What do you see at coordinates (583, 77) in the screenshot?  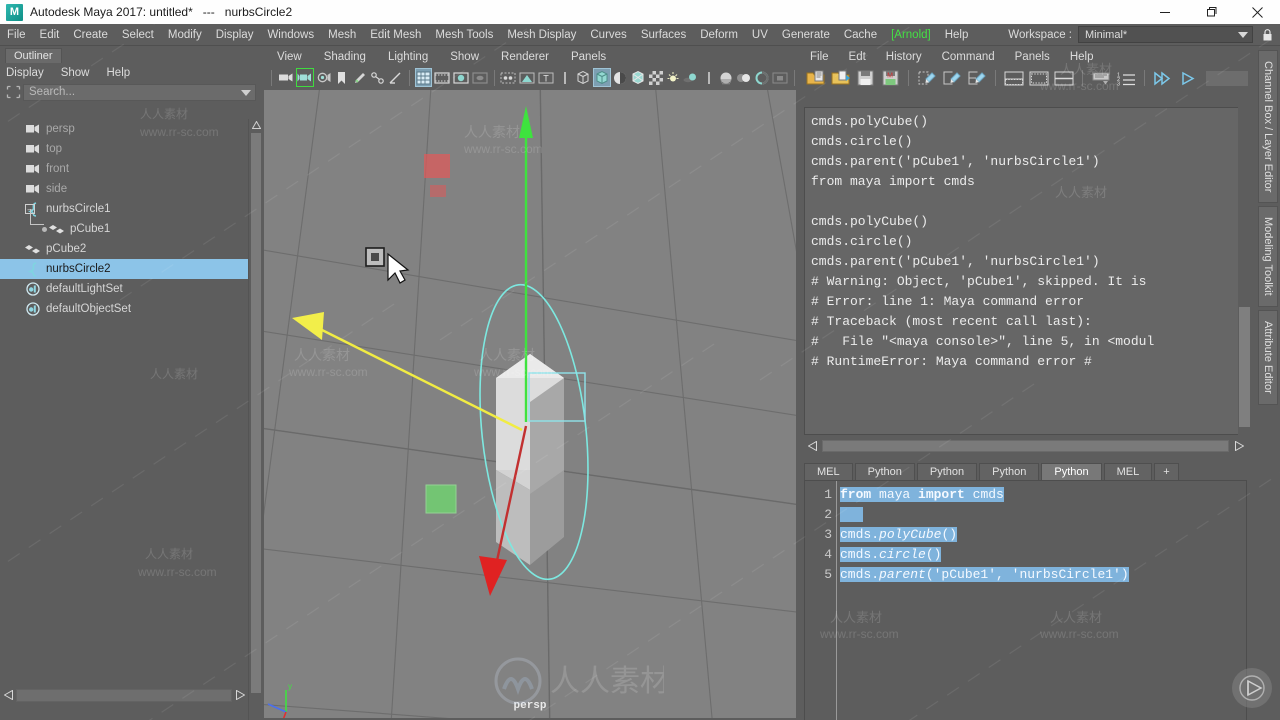 I see `wireframe-icon` at bounding box center [583, 77].